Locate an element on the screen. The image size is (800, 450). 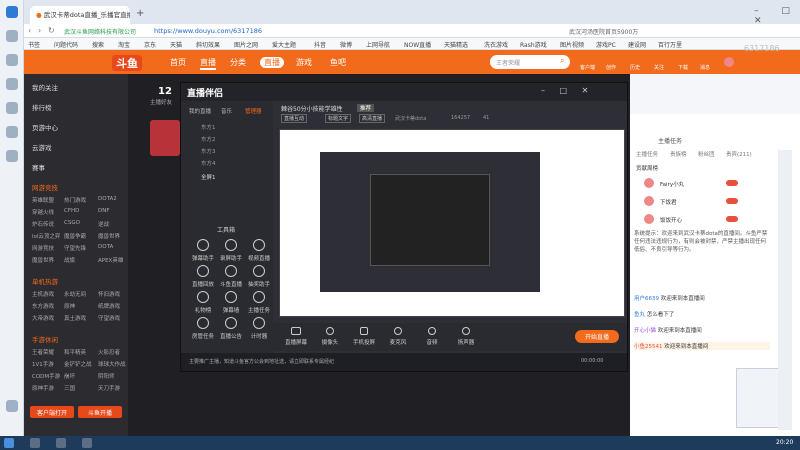
bookmark-item: 图片视频 is located at coordinates (572, 44).